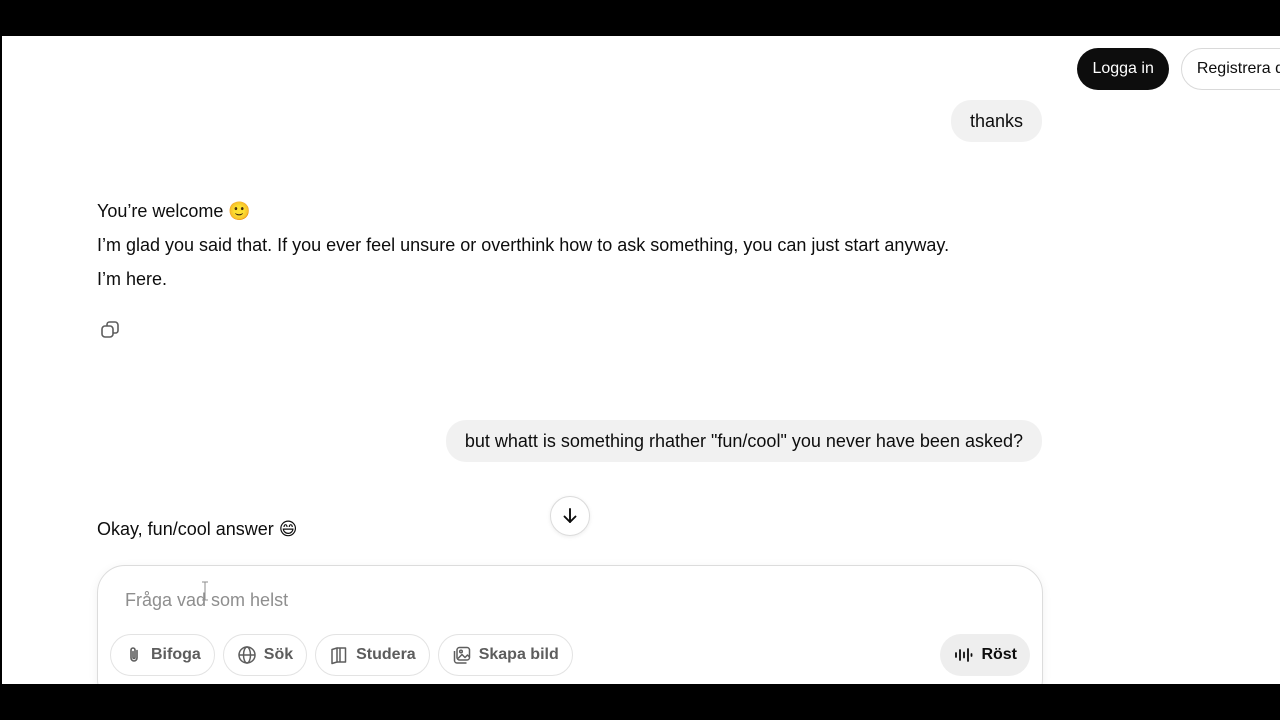 Image resolution: width=1280 pixels, height=720 pixels. Describe the element at coordinates (339, 656) in the screenshot. I see `book-icon` at that location.